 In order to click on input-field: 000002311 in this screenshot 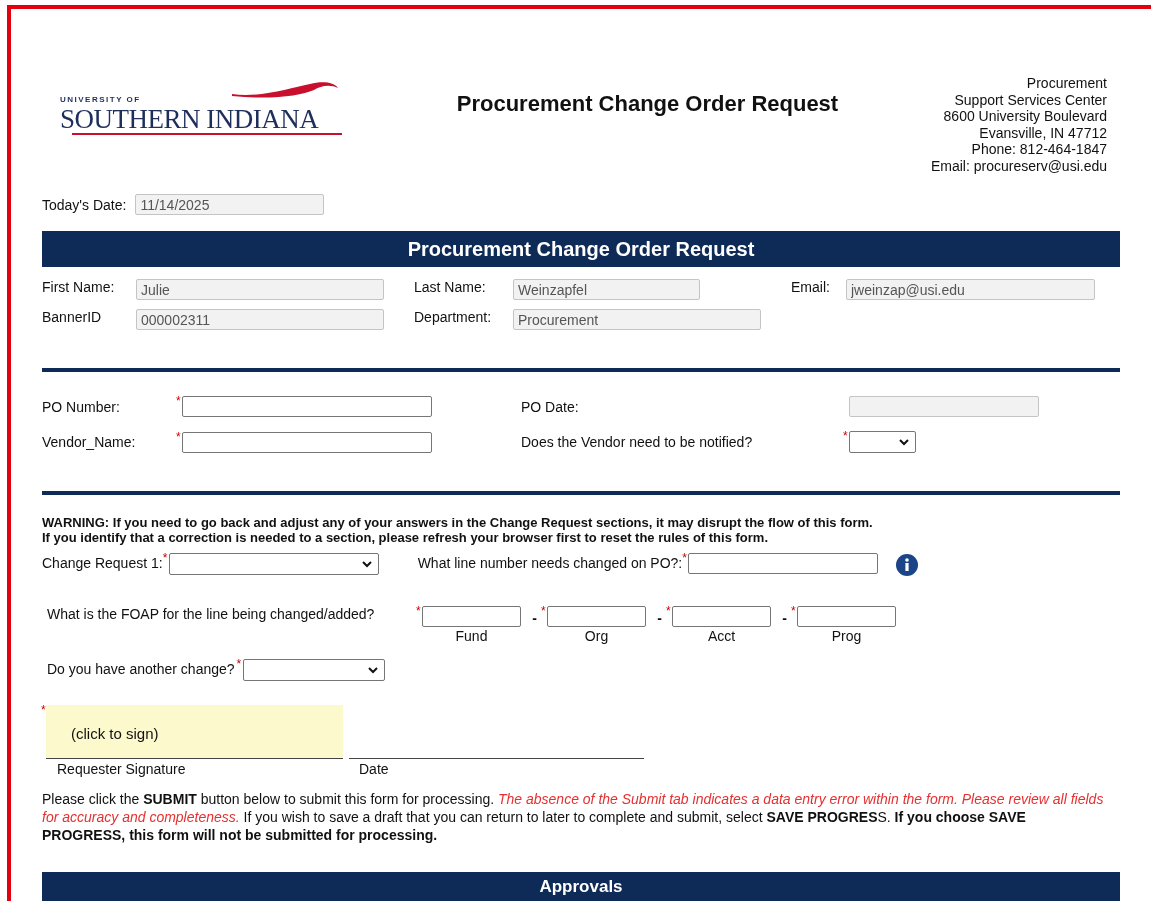, I will do `click(260, 319)`.